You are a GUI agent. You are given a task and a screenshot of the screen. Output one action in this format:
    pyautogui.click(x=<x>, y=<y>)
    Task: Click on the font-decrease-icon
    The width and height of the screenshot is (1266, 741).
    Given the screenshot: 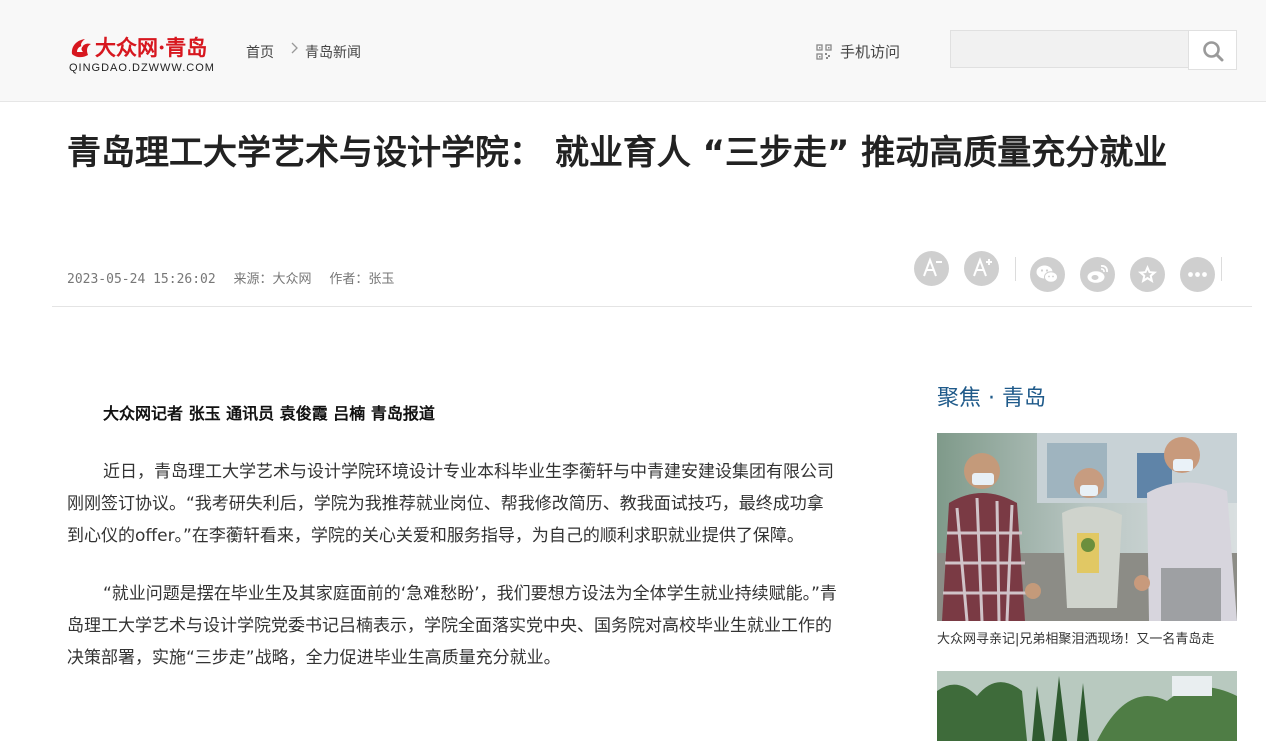 What is the action you would take?
    pyautogui.click(x=932, y=267)
    